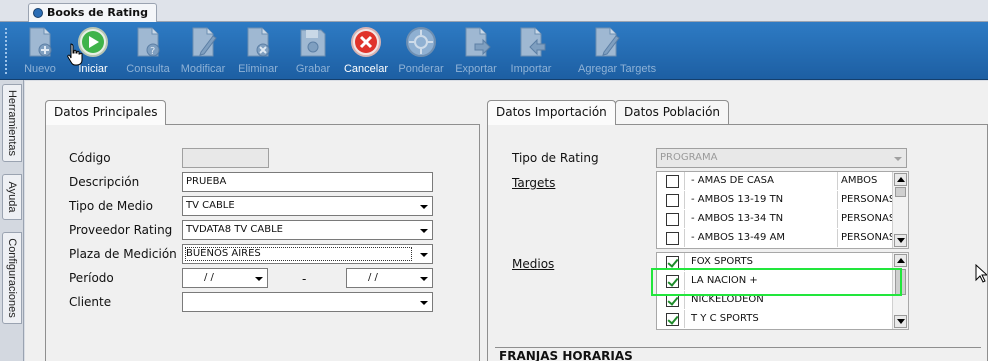  Describe the element at coordinates (12, 278) in the screenshot. I see `side-tab-configuraciones: Configuraciones` at that location.